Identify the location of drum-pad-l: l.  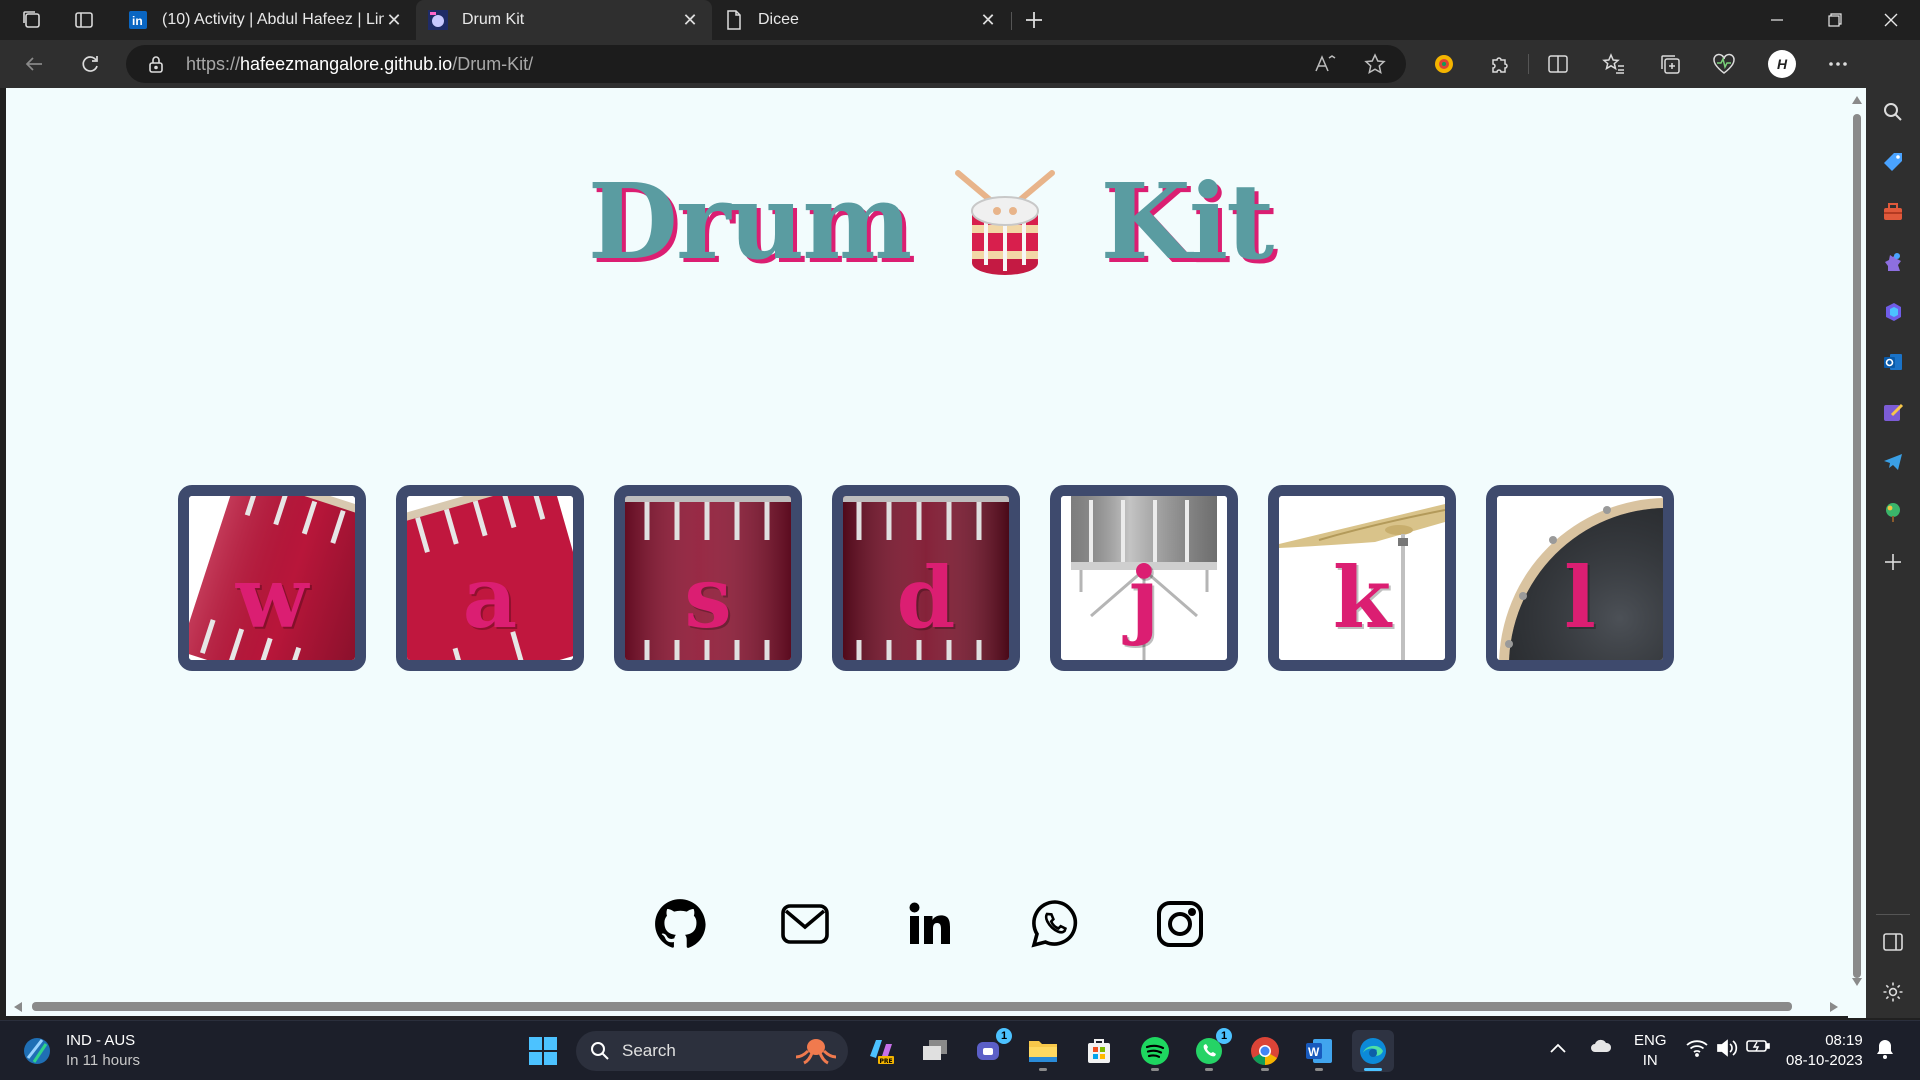
(1580, 578).